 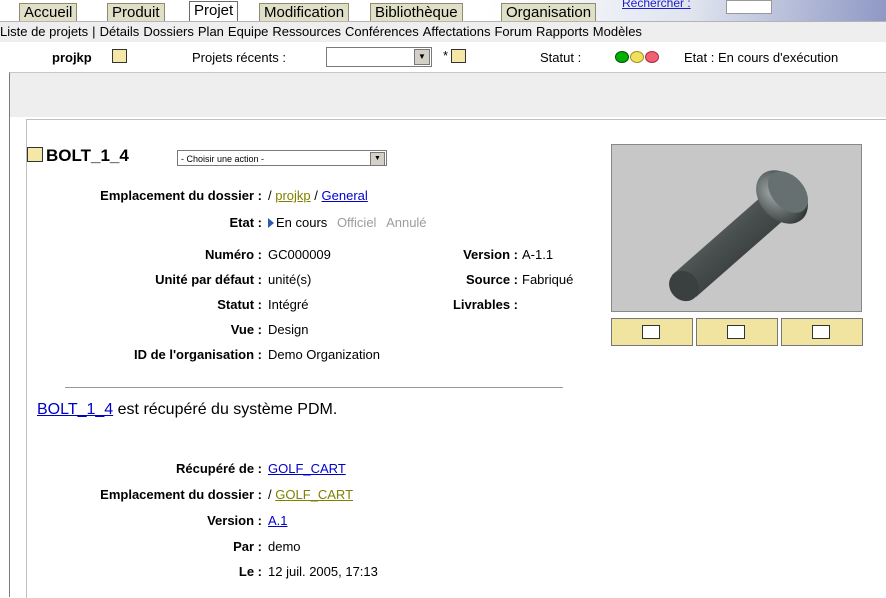 I want to click on retrieved-by-value: demo, so click(x=284, y=546).